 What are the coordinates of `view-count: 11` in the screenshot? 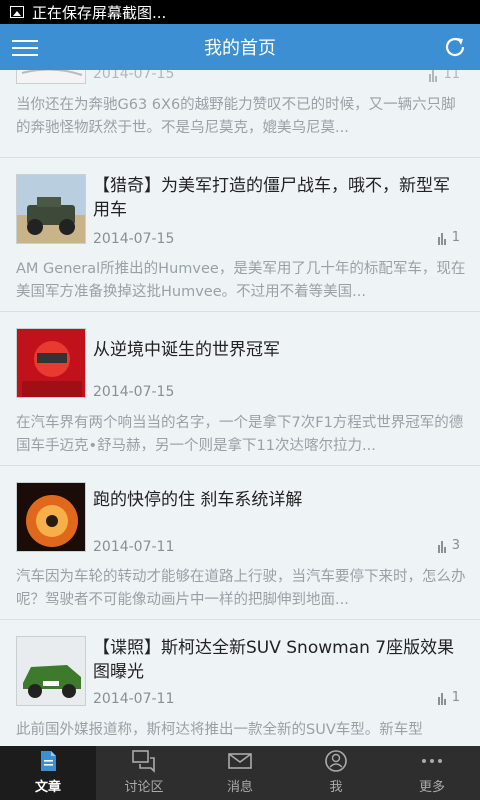 It's located at (444, 76).